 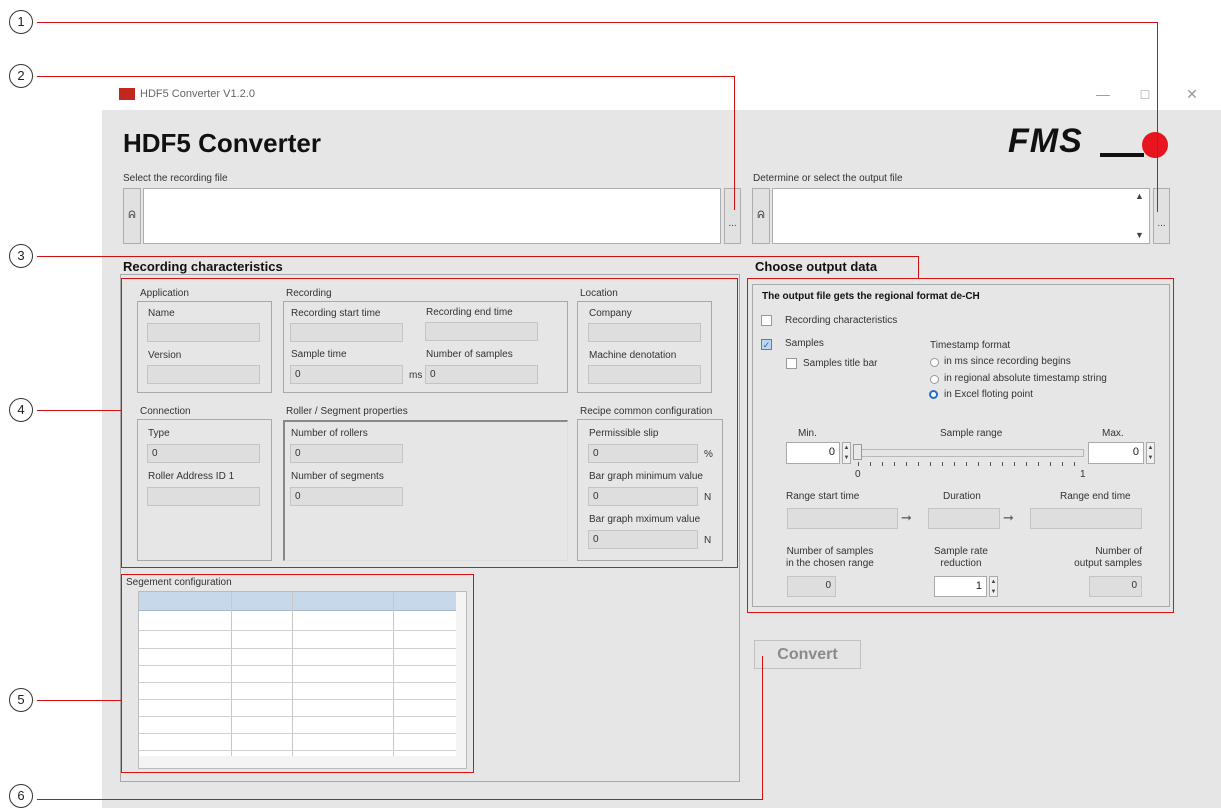 I want to click on output-samples-field: 0, so click(x=1115, y=586).